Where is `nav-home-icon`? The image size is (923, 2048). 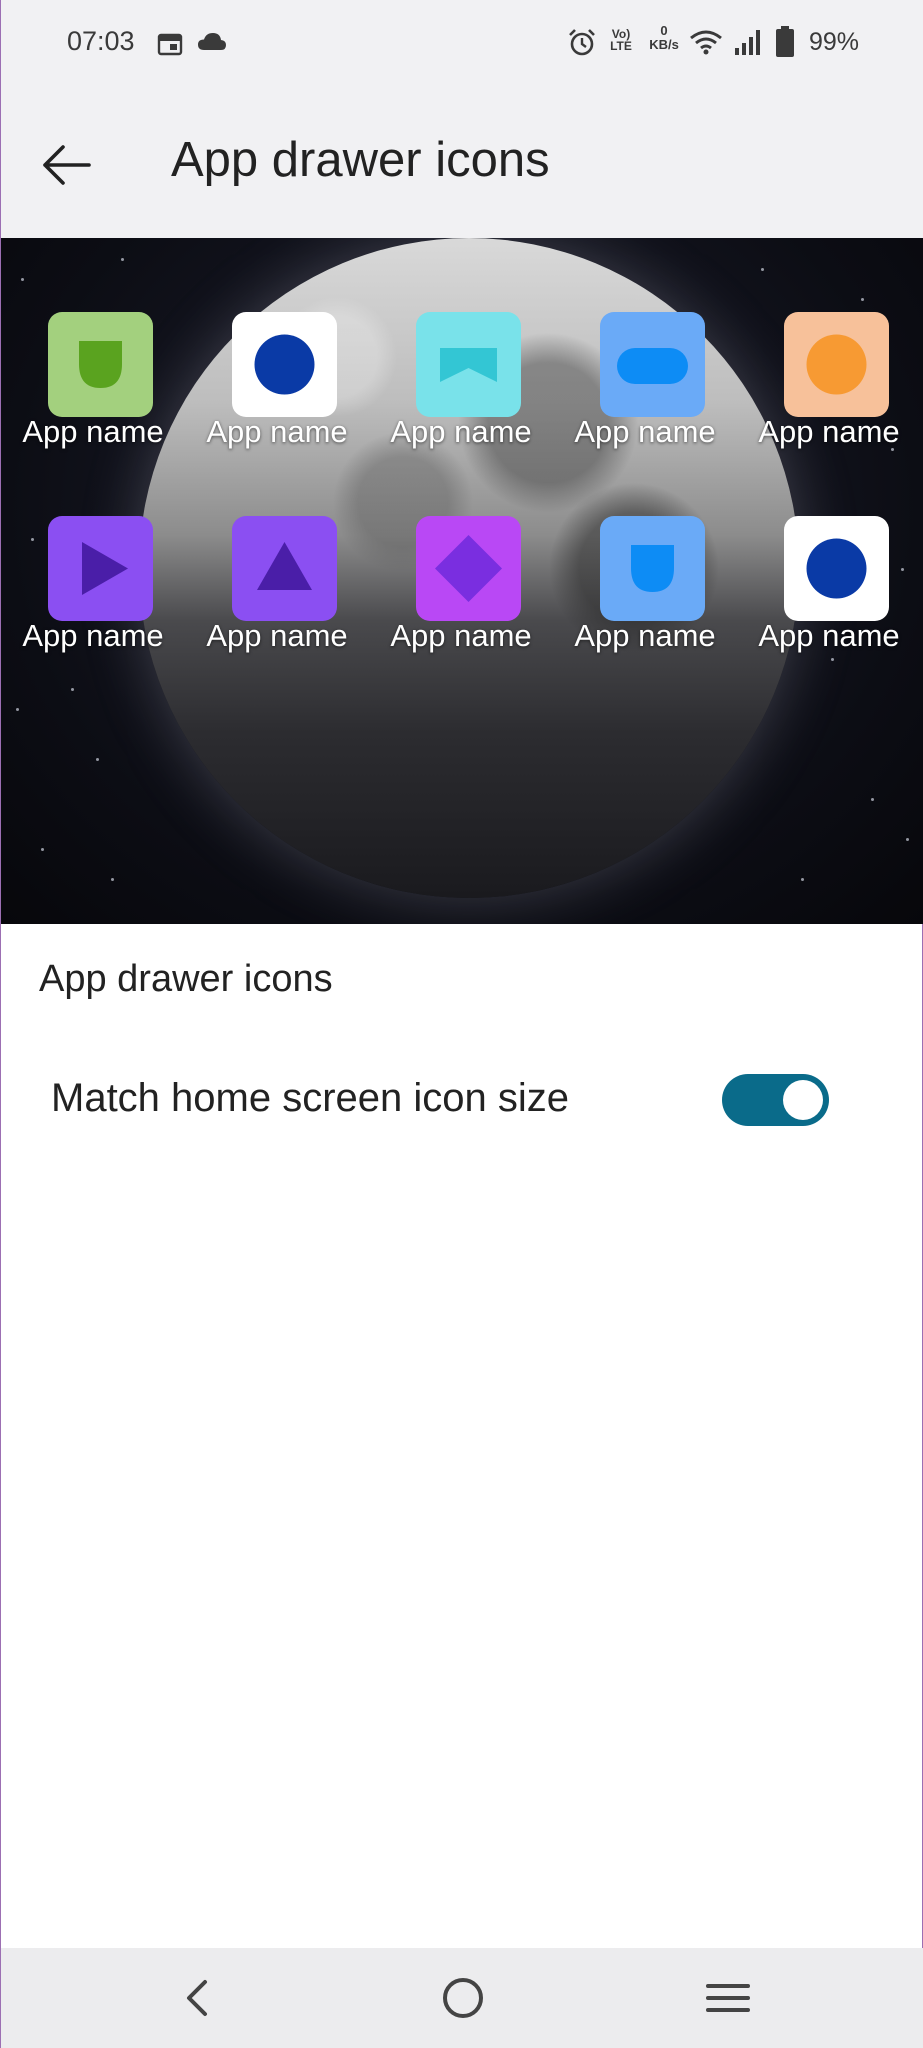 nav-home-icon is located at coordinates (463, 1998).